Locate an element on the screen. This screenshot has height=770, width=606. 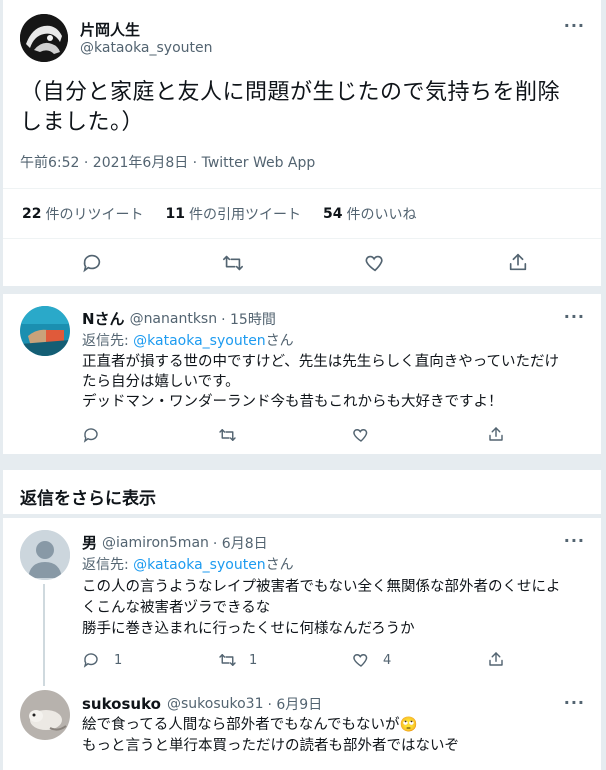
tweet-text-line: 正直者が損する世の中ですけど、先生は先生らしく直向きやっていただけ is located at coordinates (321, 362).